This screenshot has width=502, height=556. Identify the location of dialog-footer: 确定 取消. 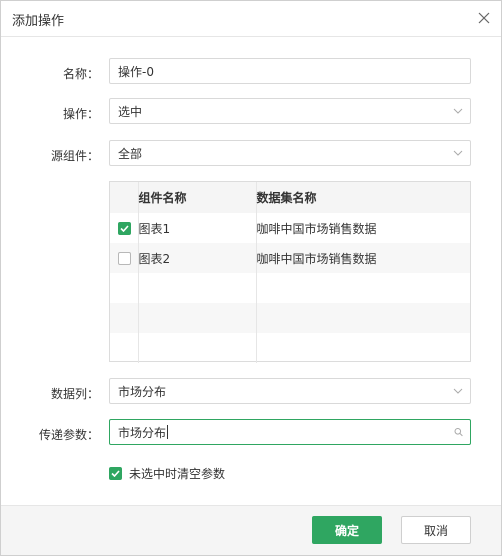
(251, 530).